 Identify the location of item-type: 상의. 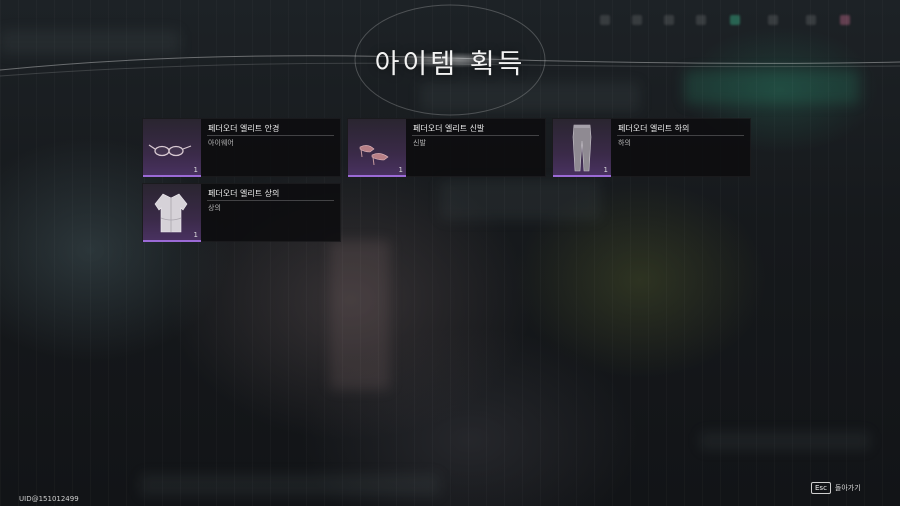
(214, 208).